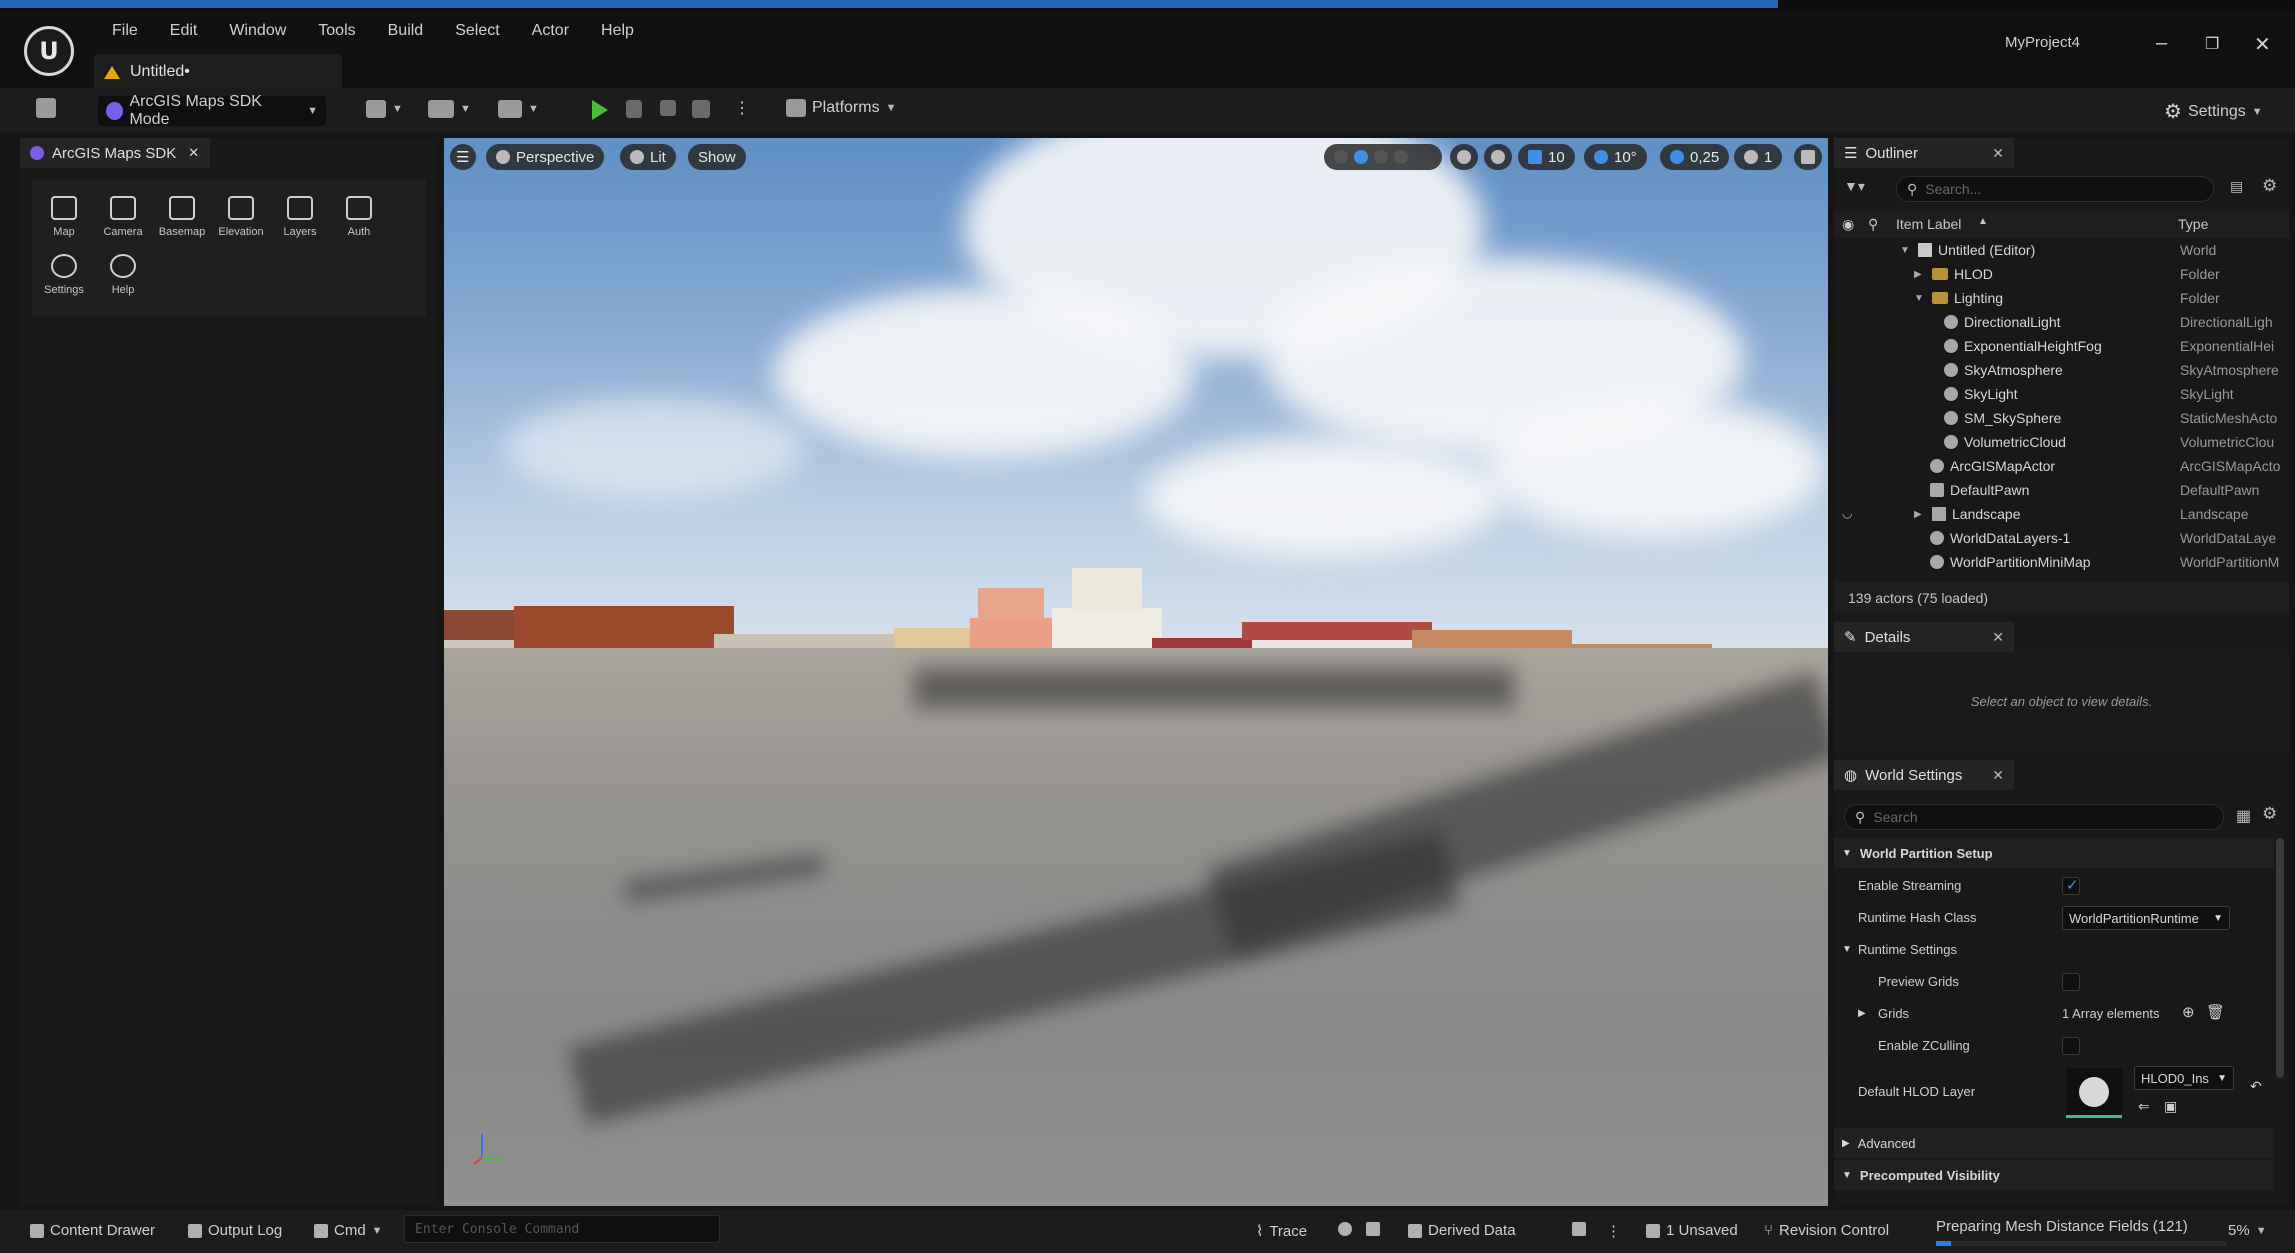 The width and height of the screenshot is (2295, 1253). I want to click on visibility-icon: ◉, so click(1848, 224).